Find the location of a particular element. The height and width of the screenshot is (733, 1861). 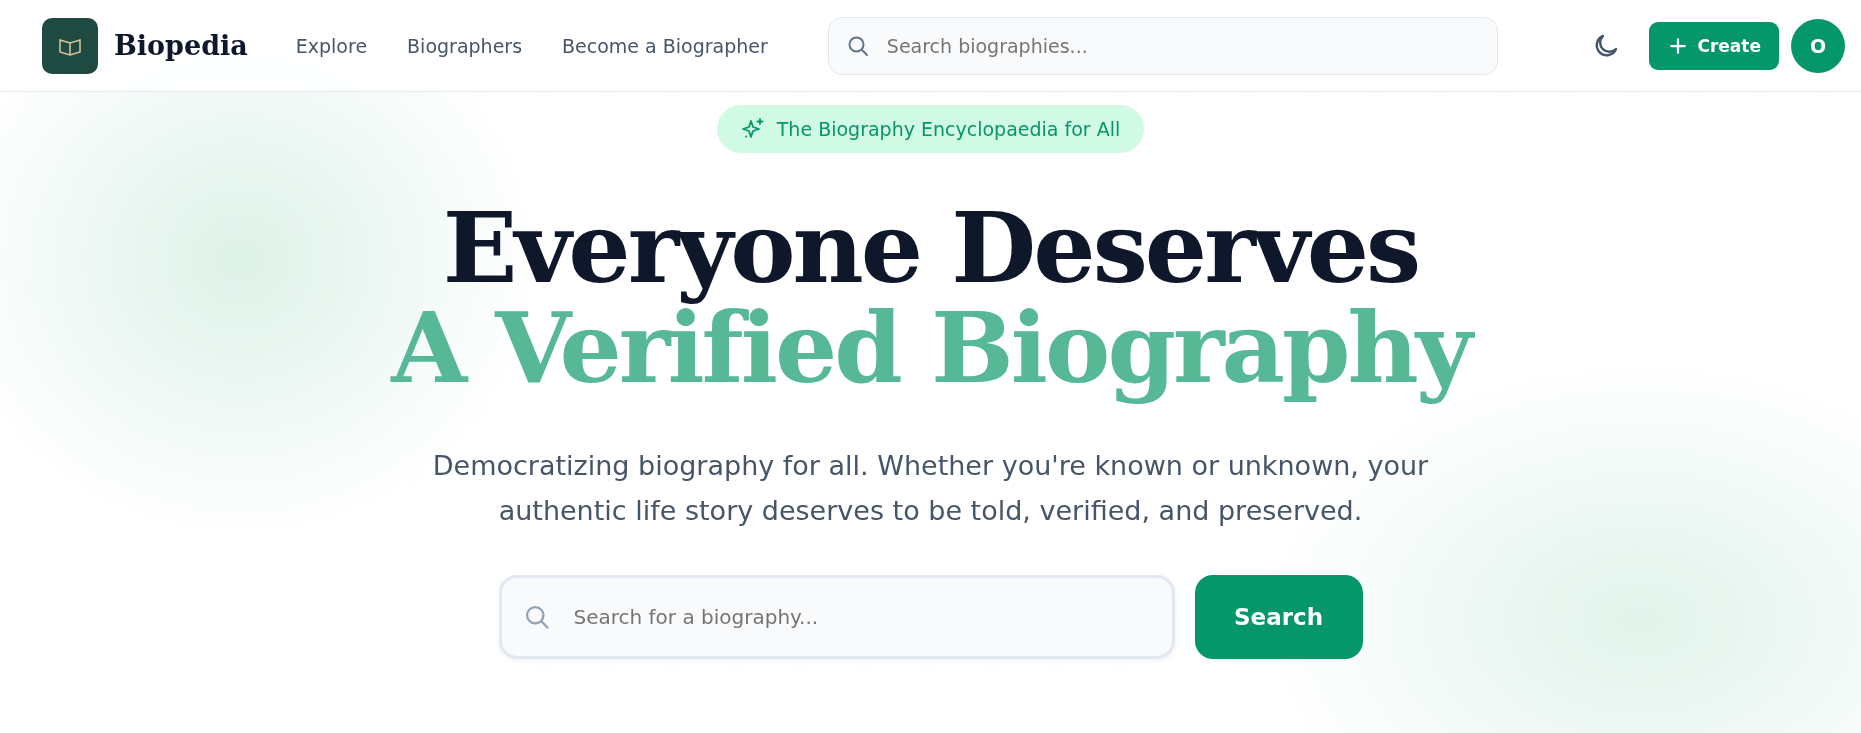

nav-link: Become a Biographer is located at coordinates (665, 45).